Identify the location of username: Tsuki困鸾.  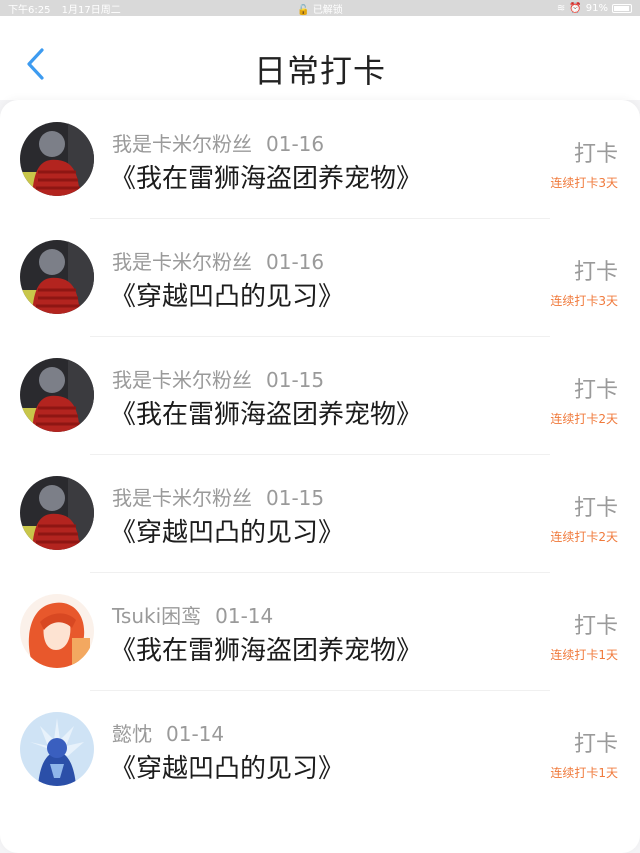
(156, 616).